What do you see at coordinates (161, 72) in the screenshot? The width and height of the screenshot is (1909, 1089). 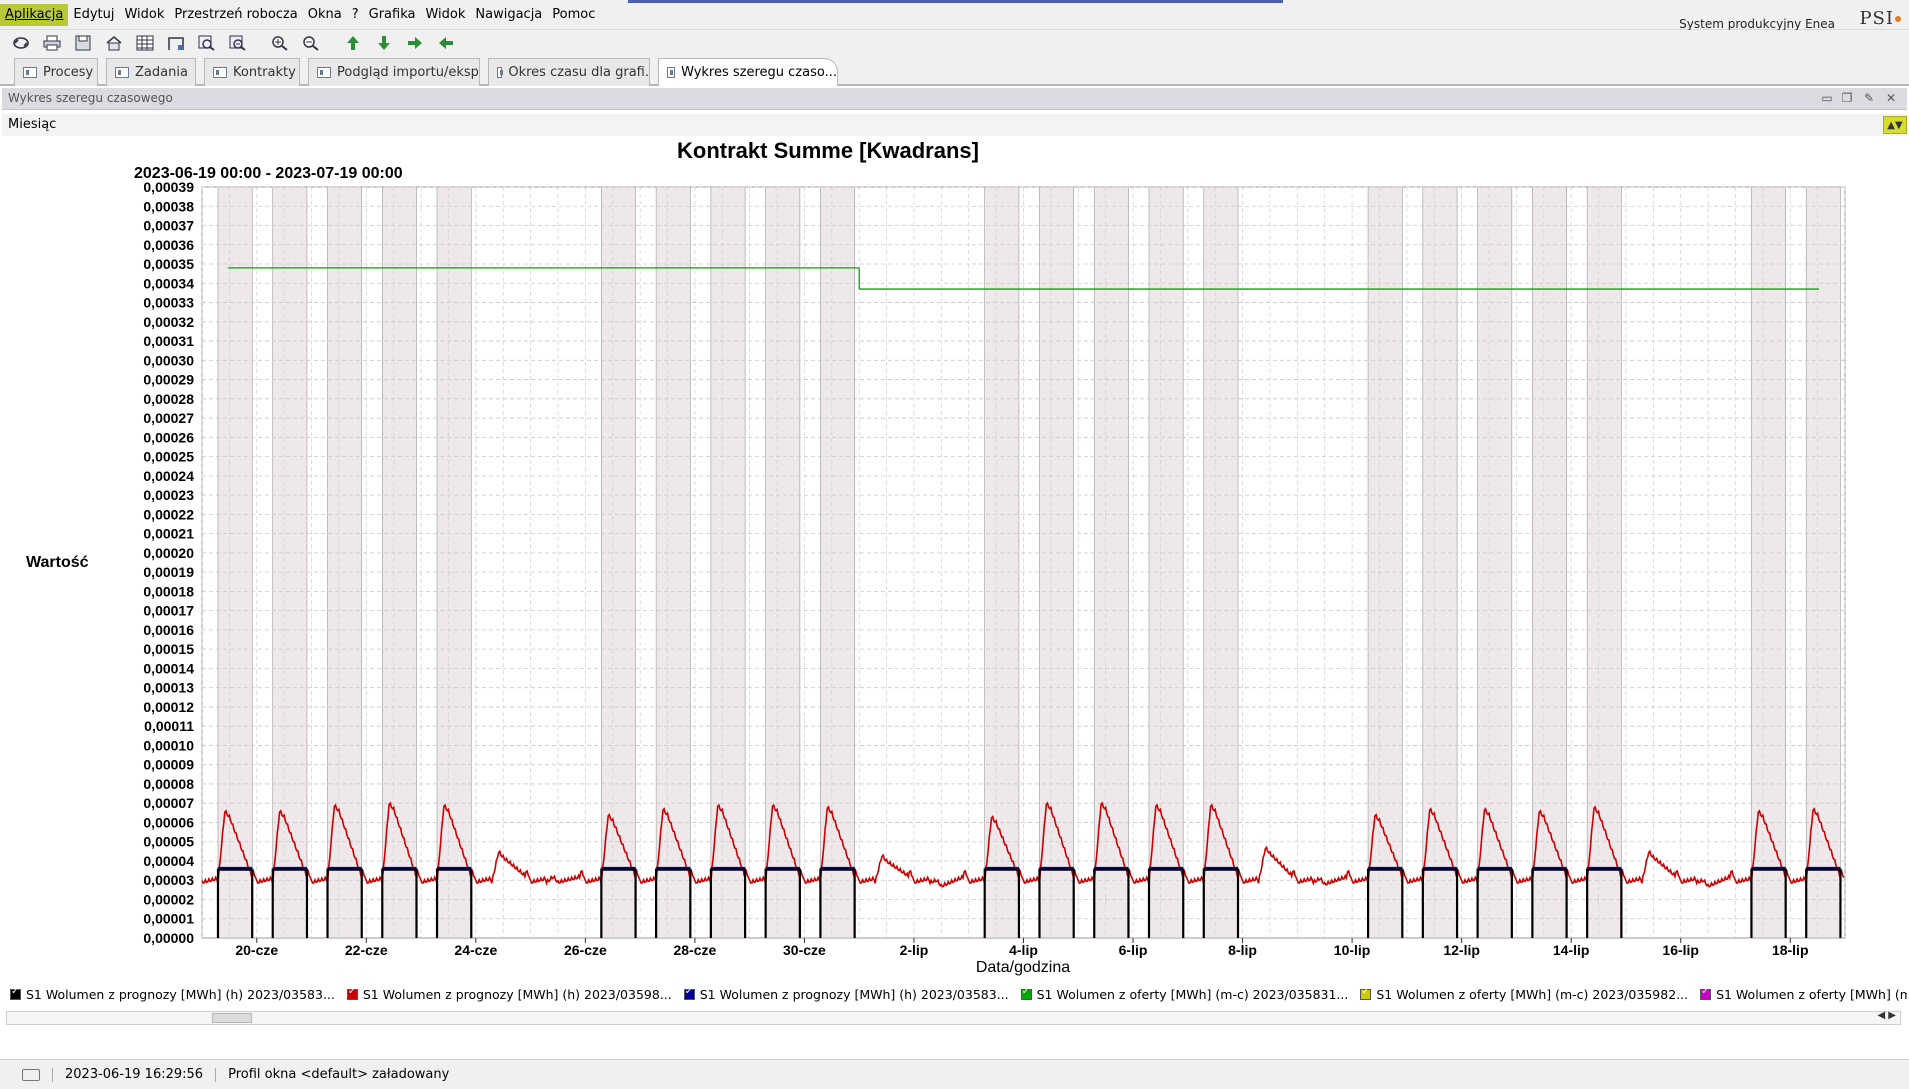 I see `tab-label: Zadania` at bounding box center [161, 72].